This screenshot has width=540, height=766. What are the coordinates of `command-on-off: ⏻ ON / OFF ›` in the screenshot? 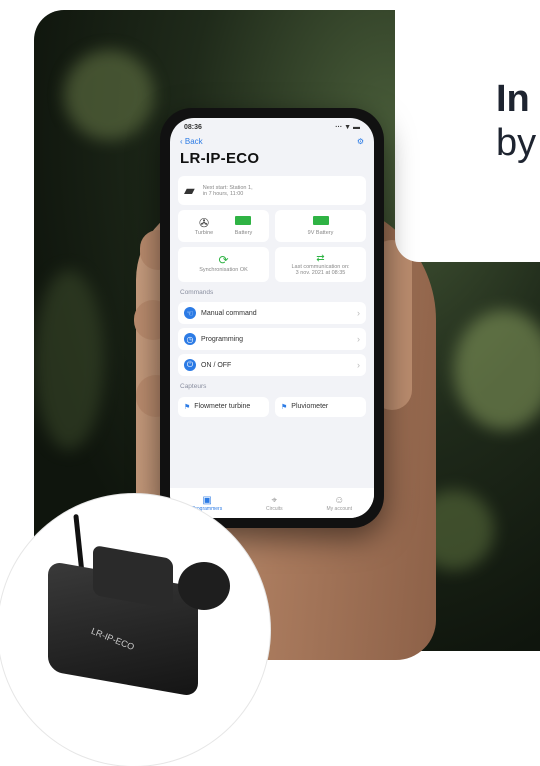 It's located at (272, 365).